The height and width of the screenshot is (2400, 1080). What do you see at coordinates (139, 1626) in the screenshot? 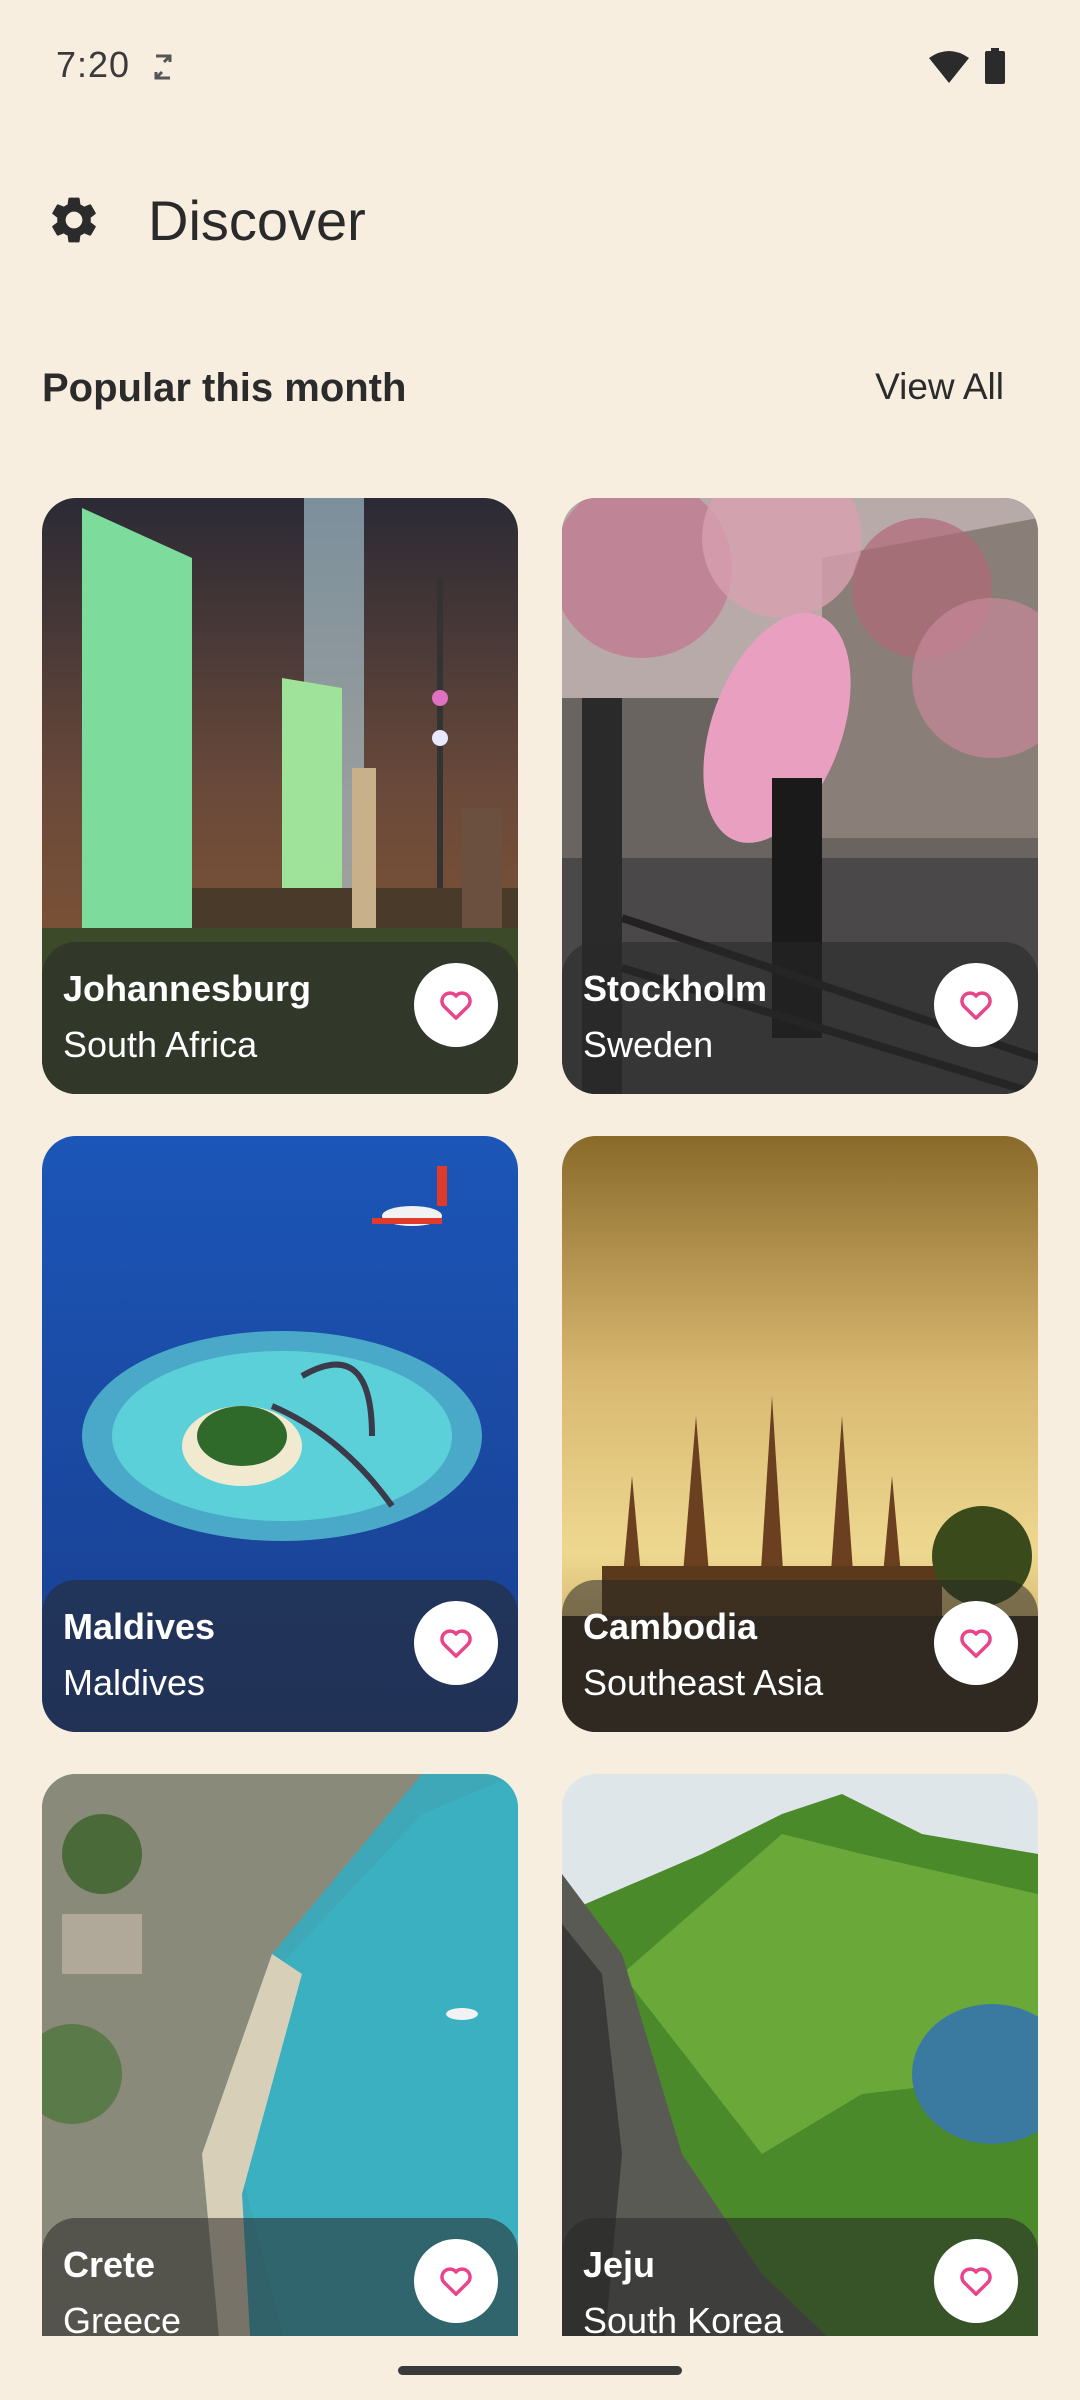
I see `destination-city: Maldives` at bounding box center [139, 1626].